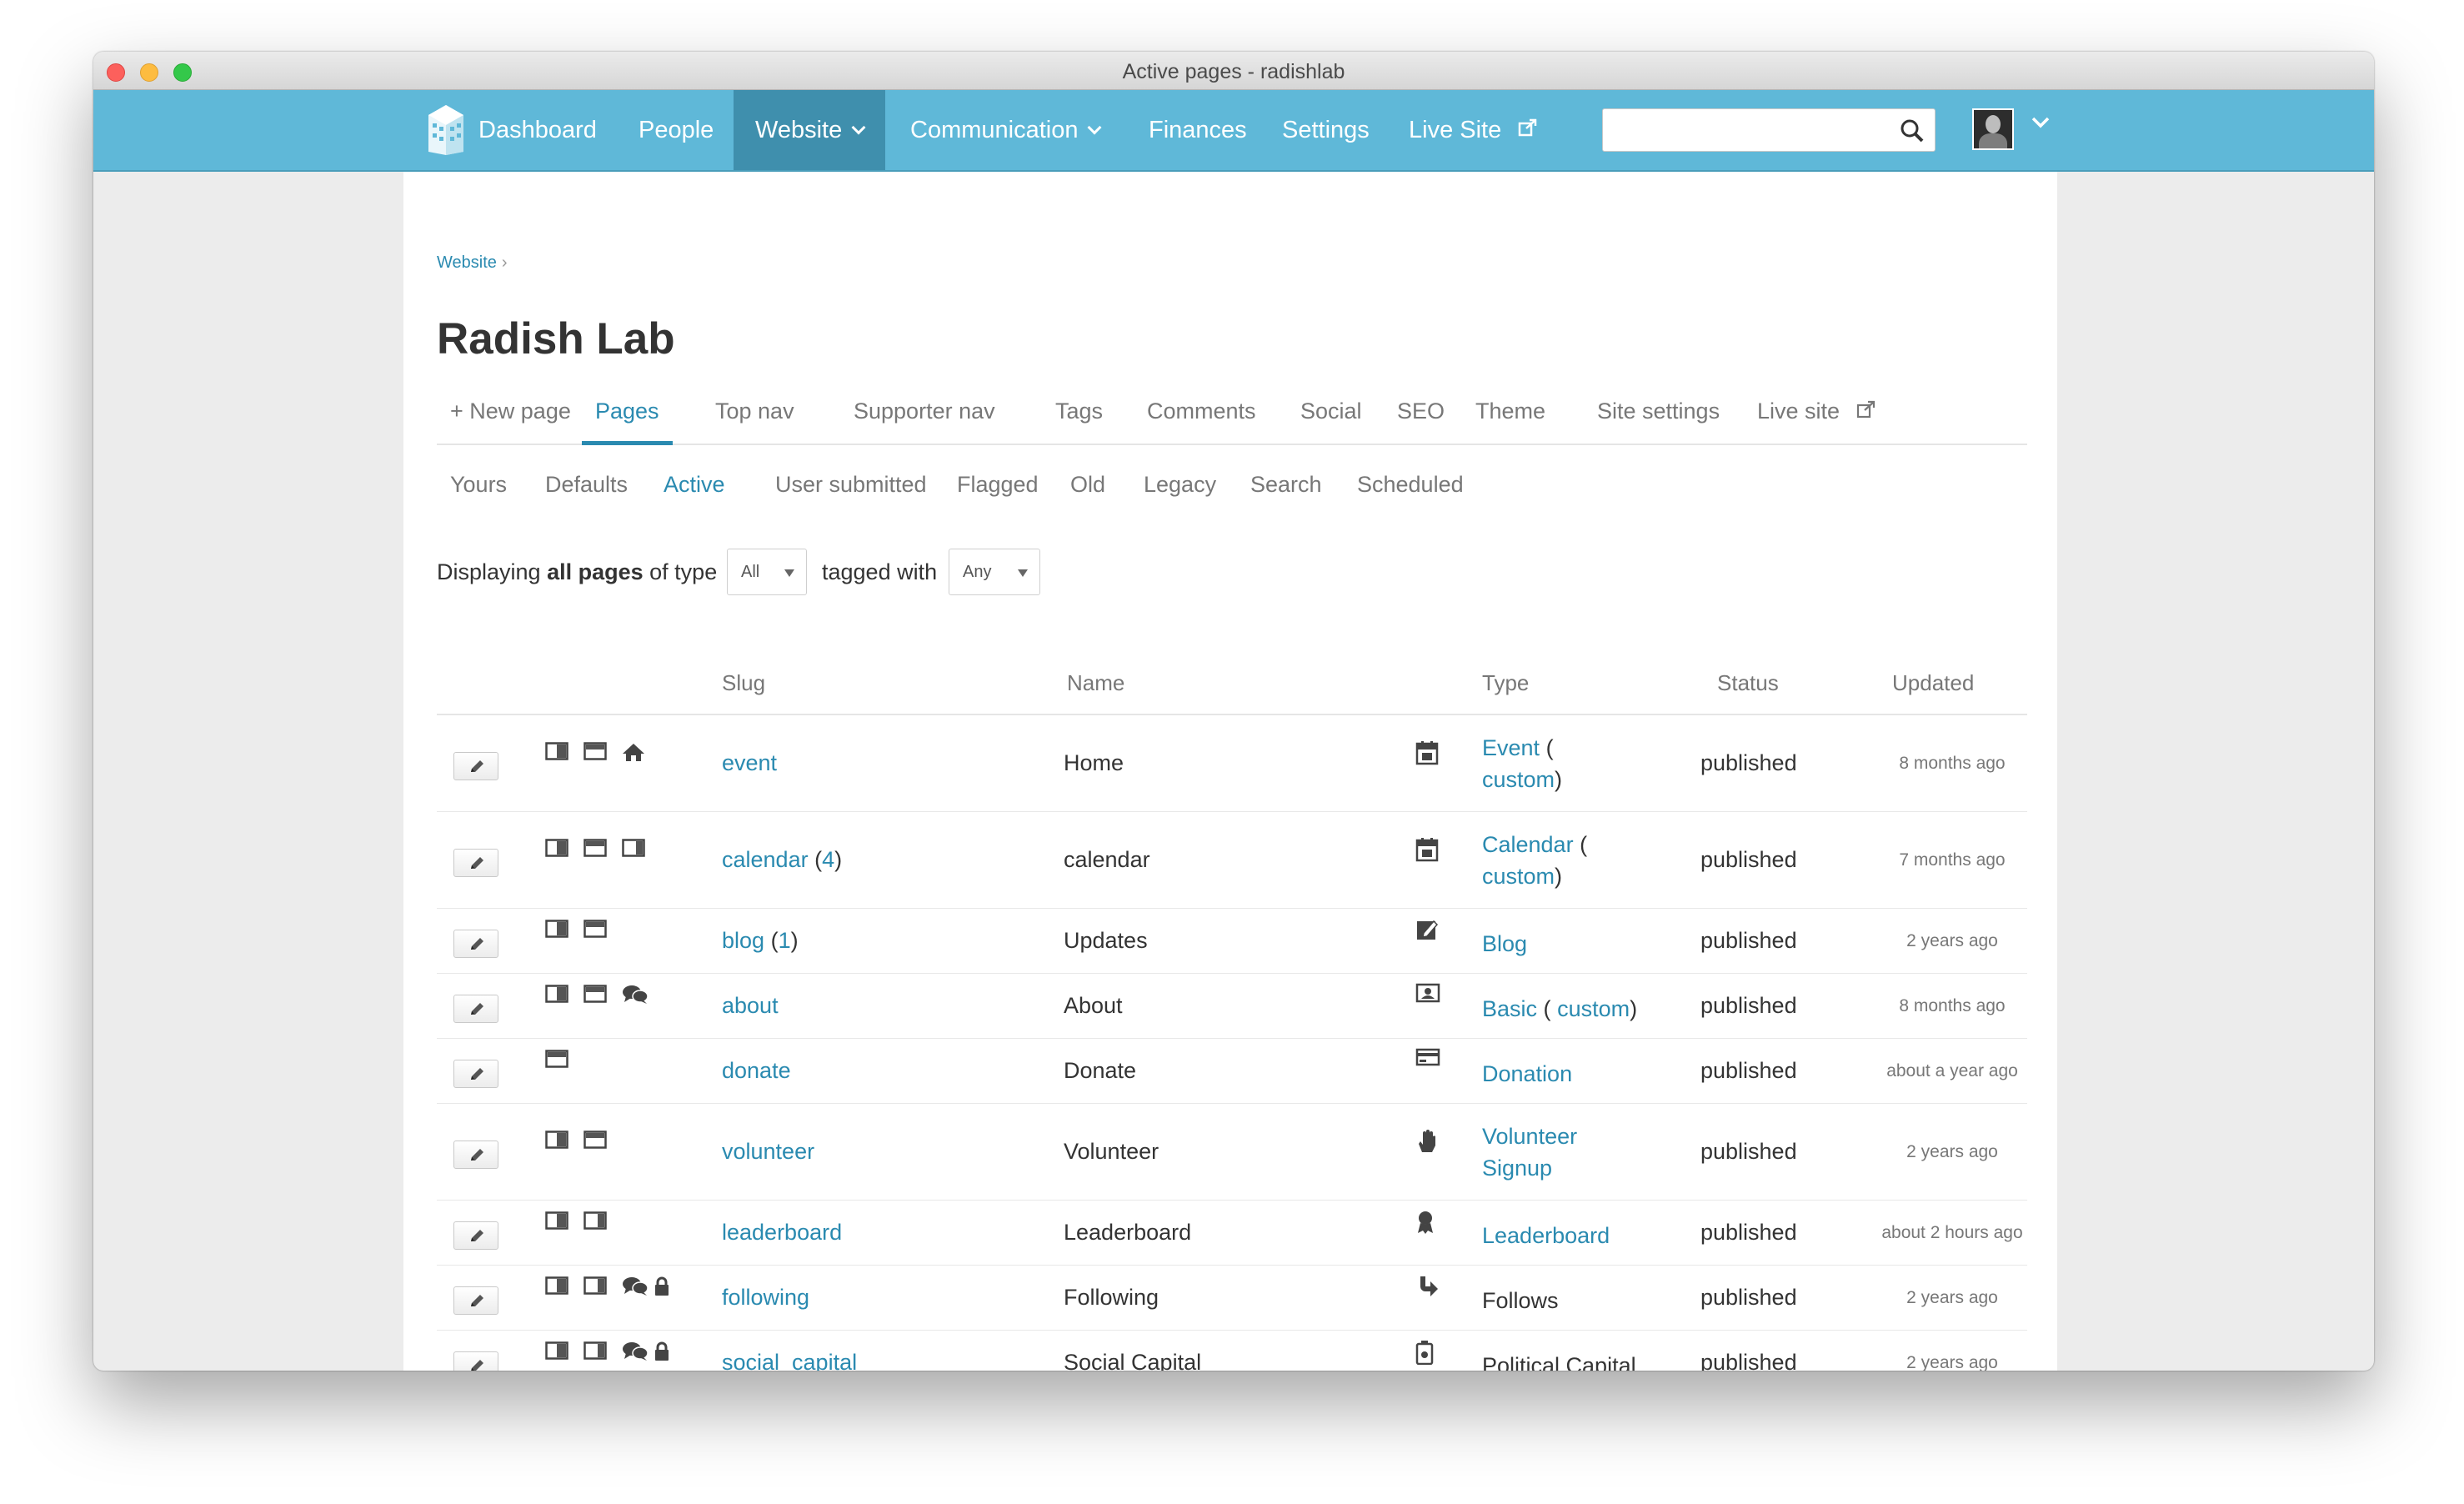 Image resolution: width=2464 pixels, height=1504 pixels. What do you see at coordinates (1510, 417) in the screenshot?
I see `tab-theme: Theme` at bounding box center [1510, 417].